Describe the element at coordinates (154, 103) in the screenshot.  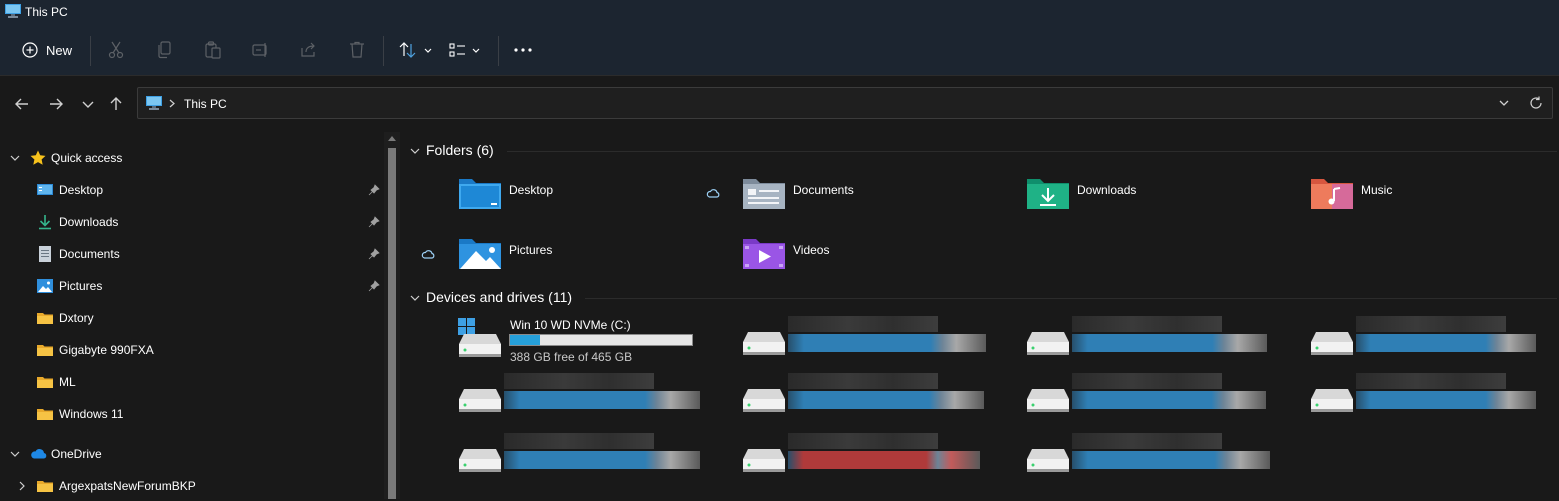
I see `this-pc-icon` at that location.